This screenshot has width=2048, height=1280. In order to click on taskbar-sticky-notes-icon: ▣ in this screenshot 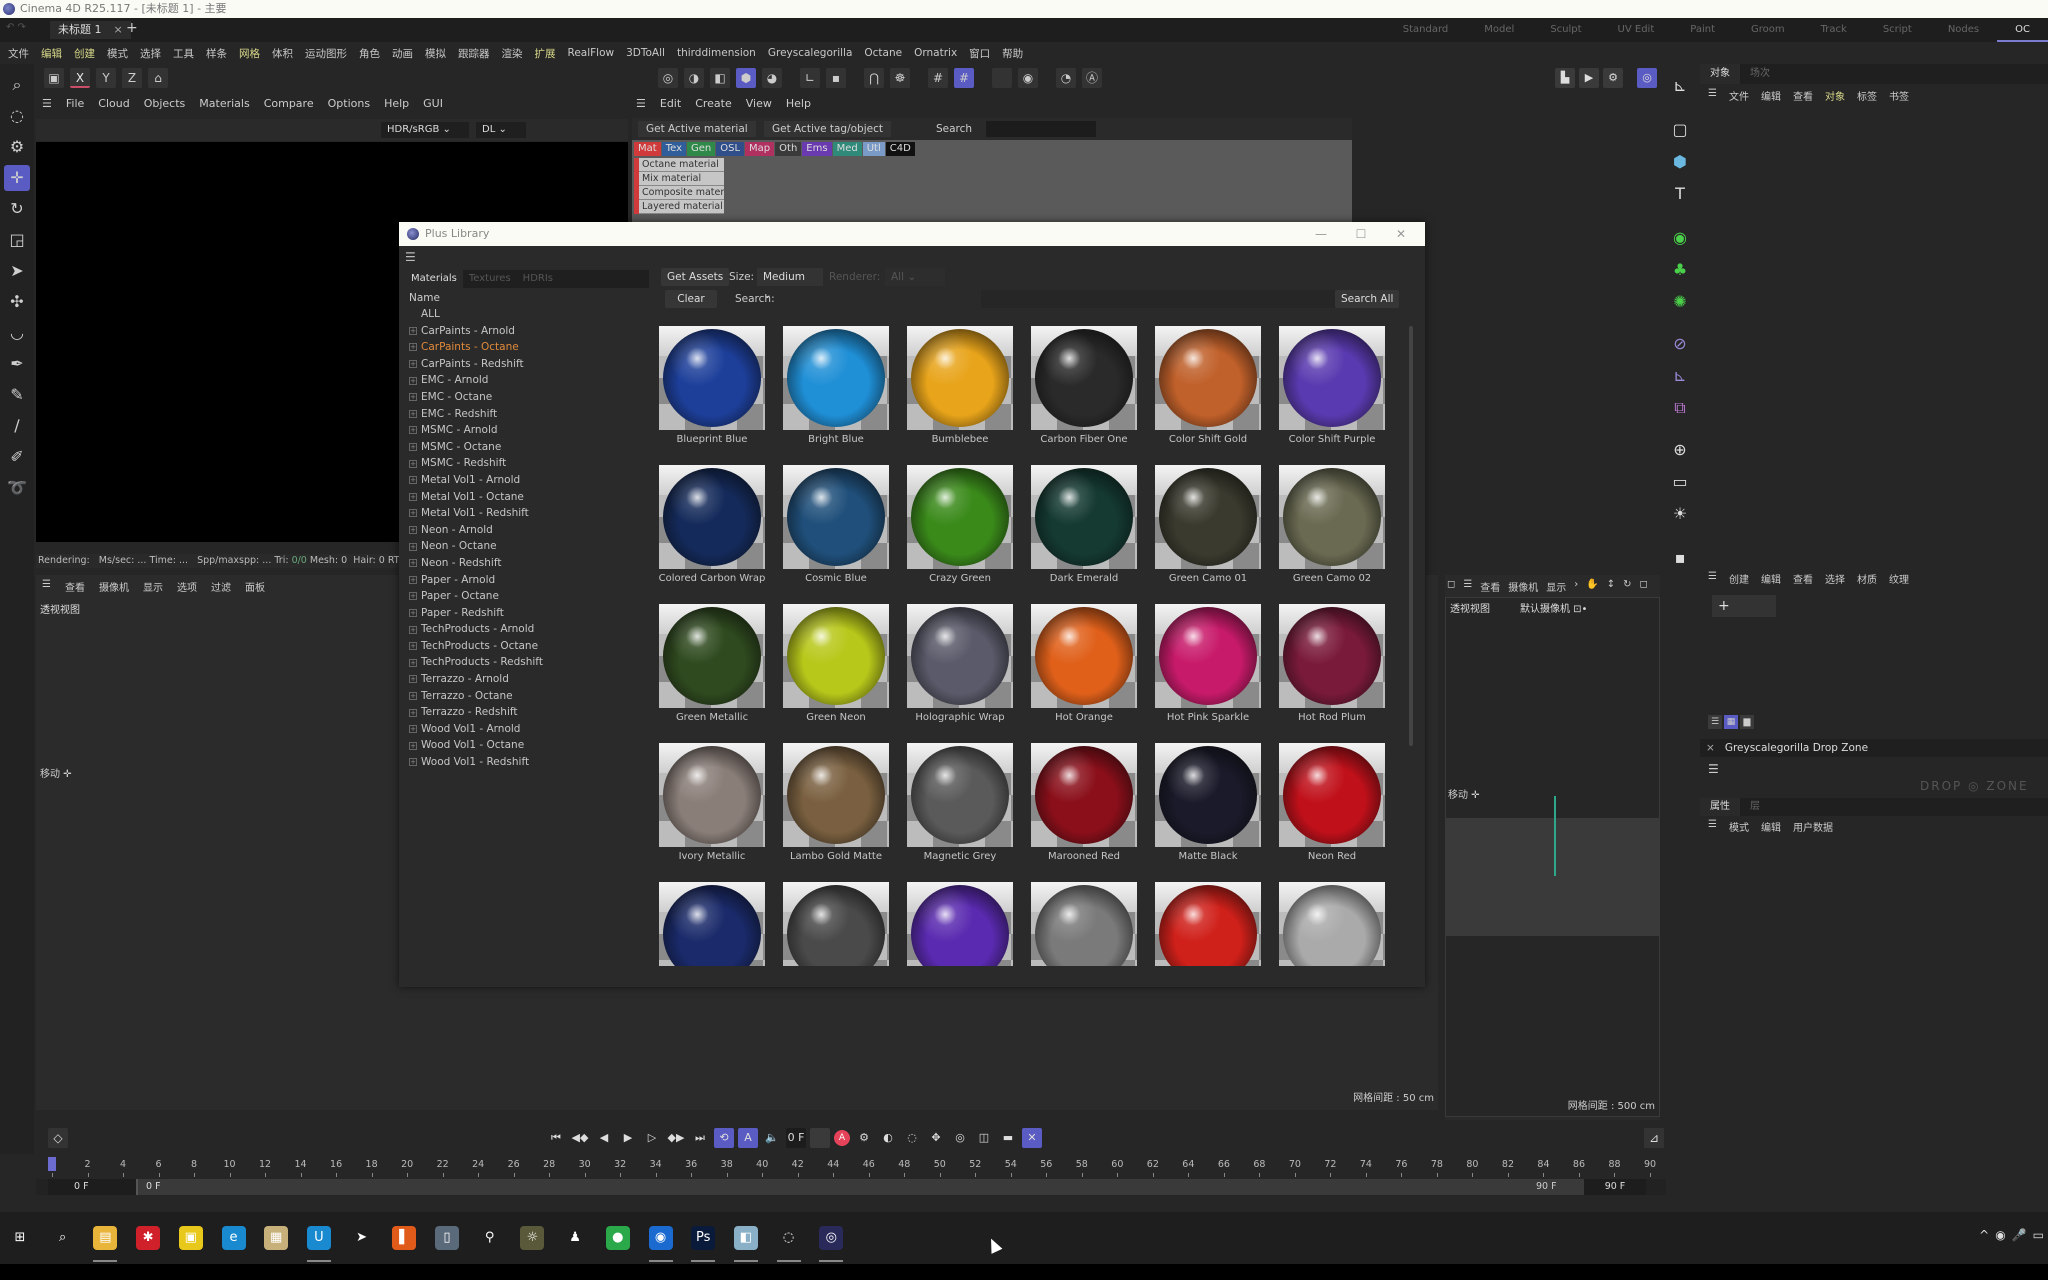, I will do `click(190, 1238)`.